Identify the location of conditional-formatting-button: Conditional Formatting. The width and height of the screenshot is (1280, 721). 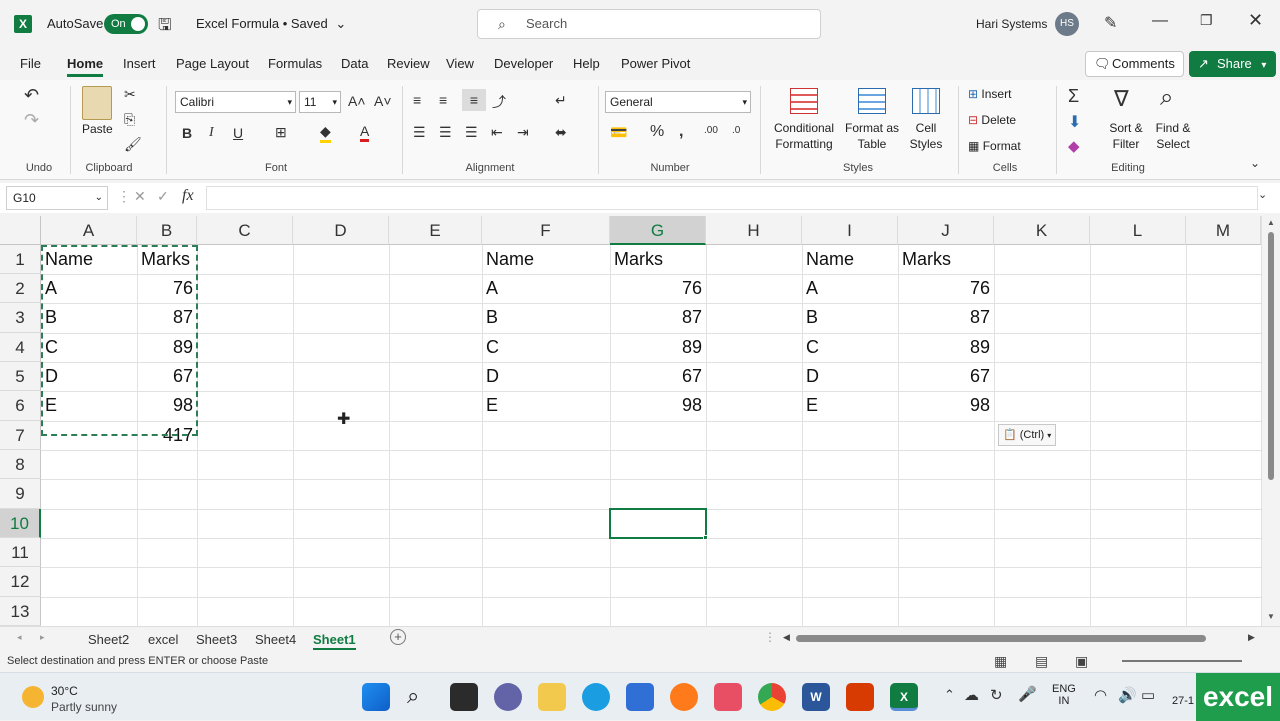
(804, 136).